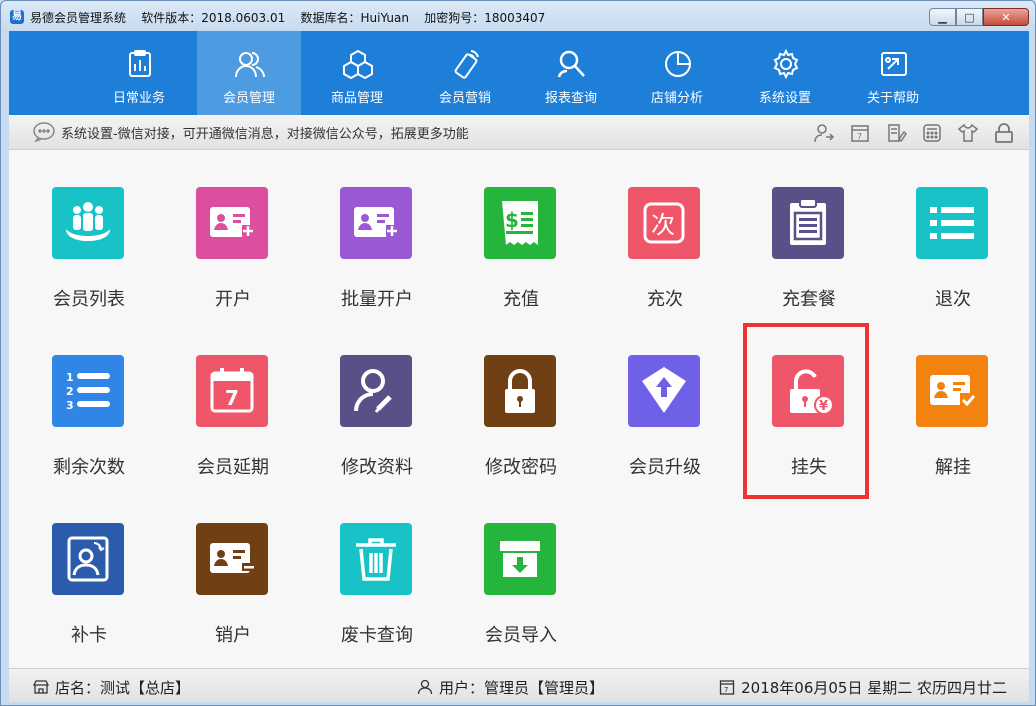 This screenshot has width=1036, height=706. I want to click on nav-store-analysis: 店铺分析, so click(677, 73).